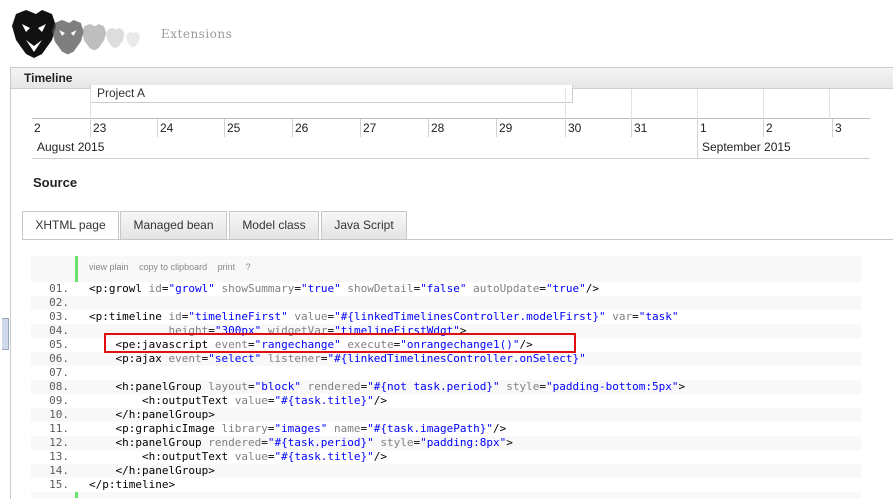 Image resolution: width=893 pixels, height=499 pixels. I want to click on code-line: 15. </p:timeline>, so click(446, 485).